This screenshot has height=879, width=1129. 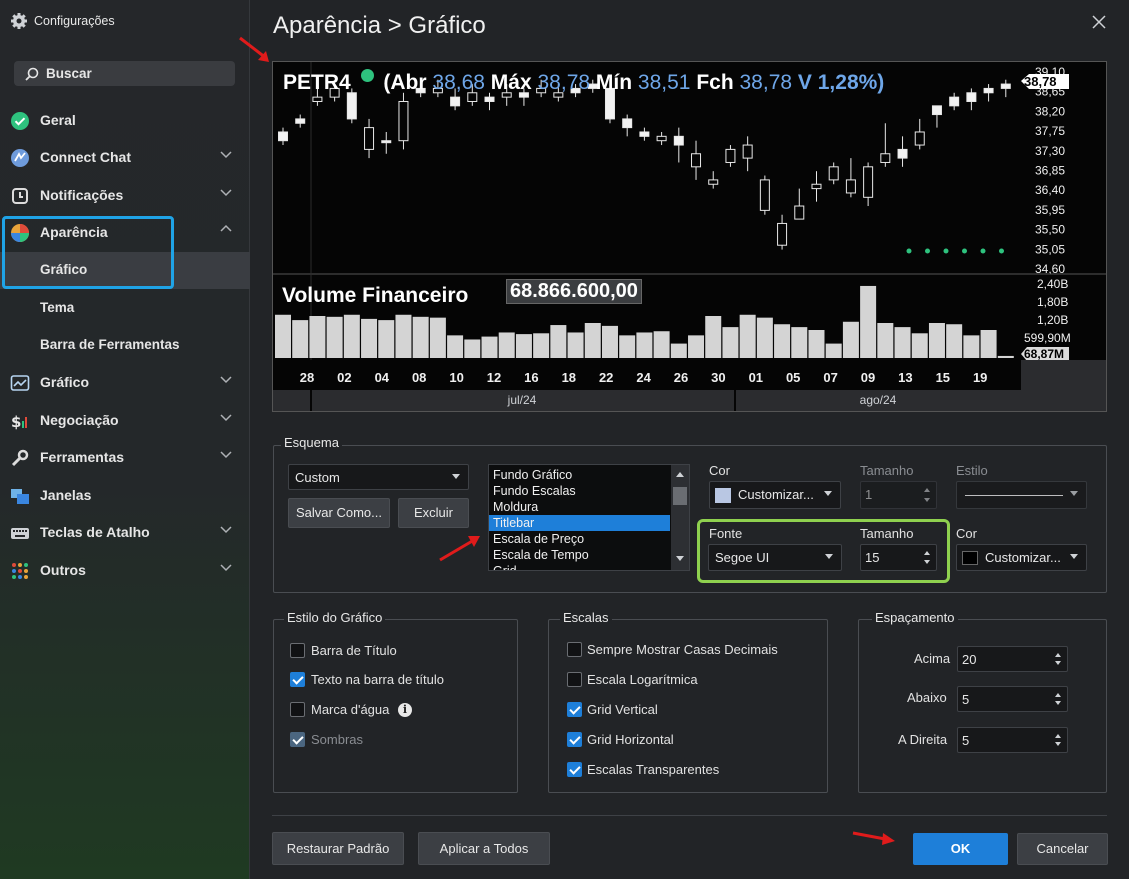 I want to click on dollar-icon: $, so click(x=19, y=422).